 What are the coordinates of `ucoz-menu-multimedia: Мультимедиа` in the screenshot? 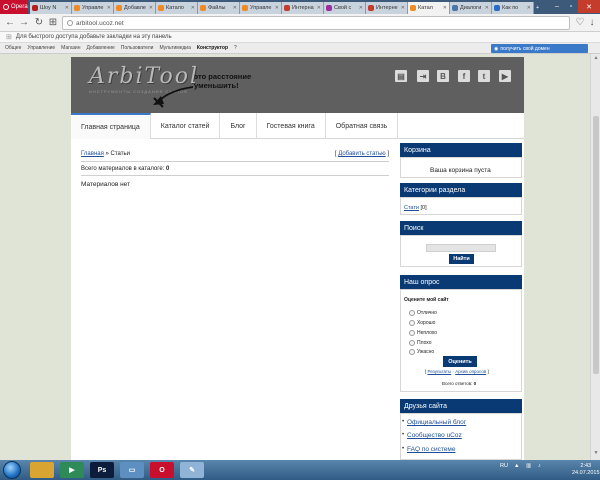 It's located at (174, 48).